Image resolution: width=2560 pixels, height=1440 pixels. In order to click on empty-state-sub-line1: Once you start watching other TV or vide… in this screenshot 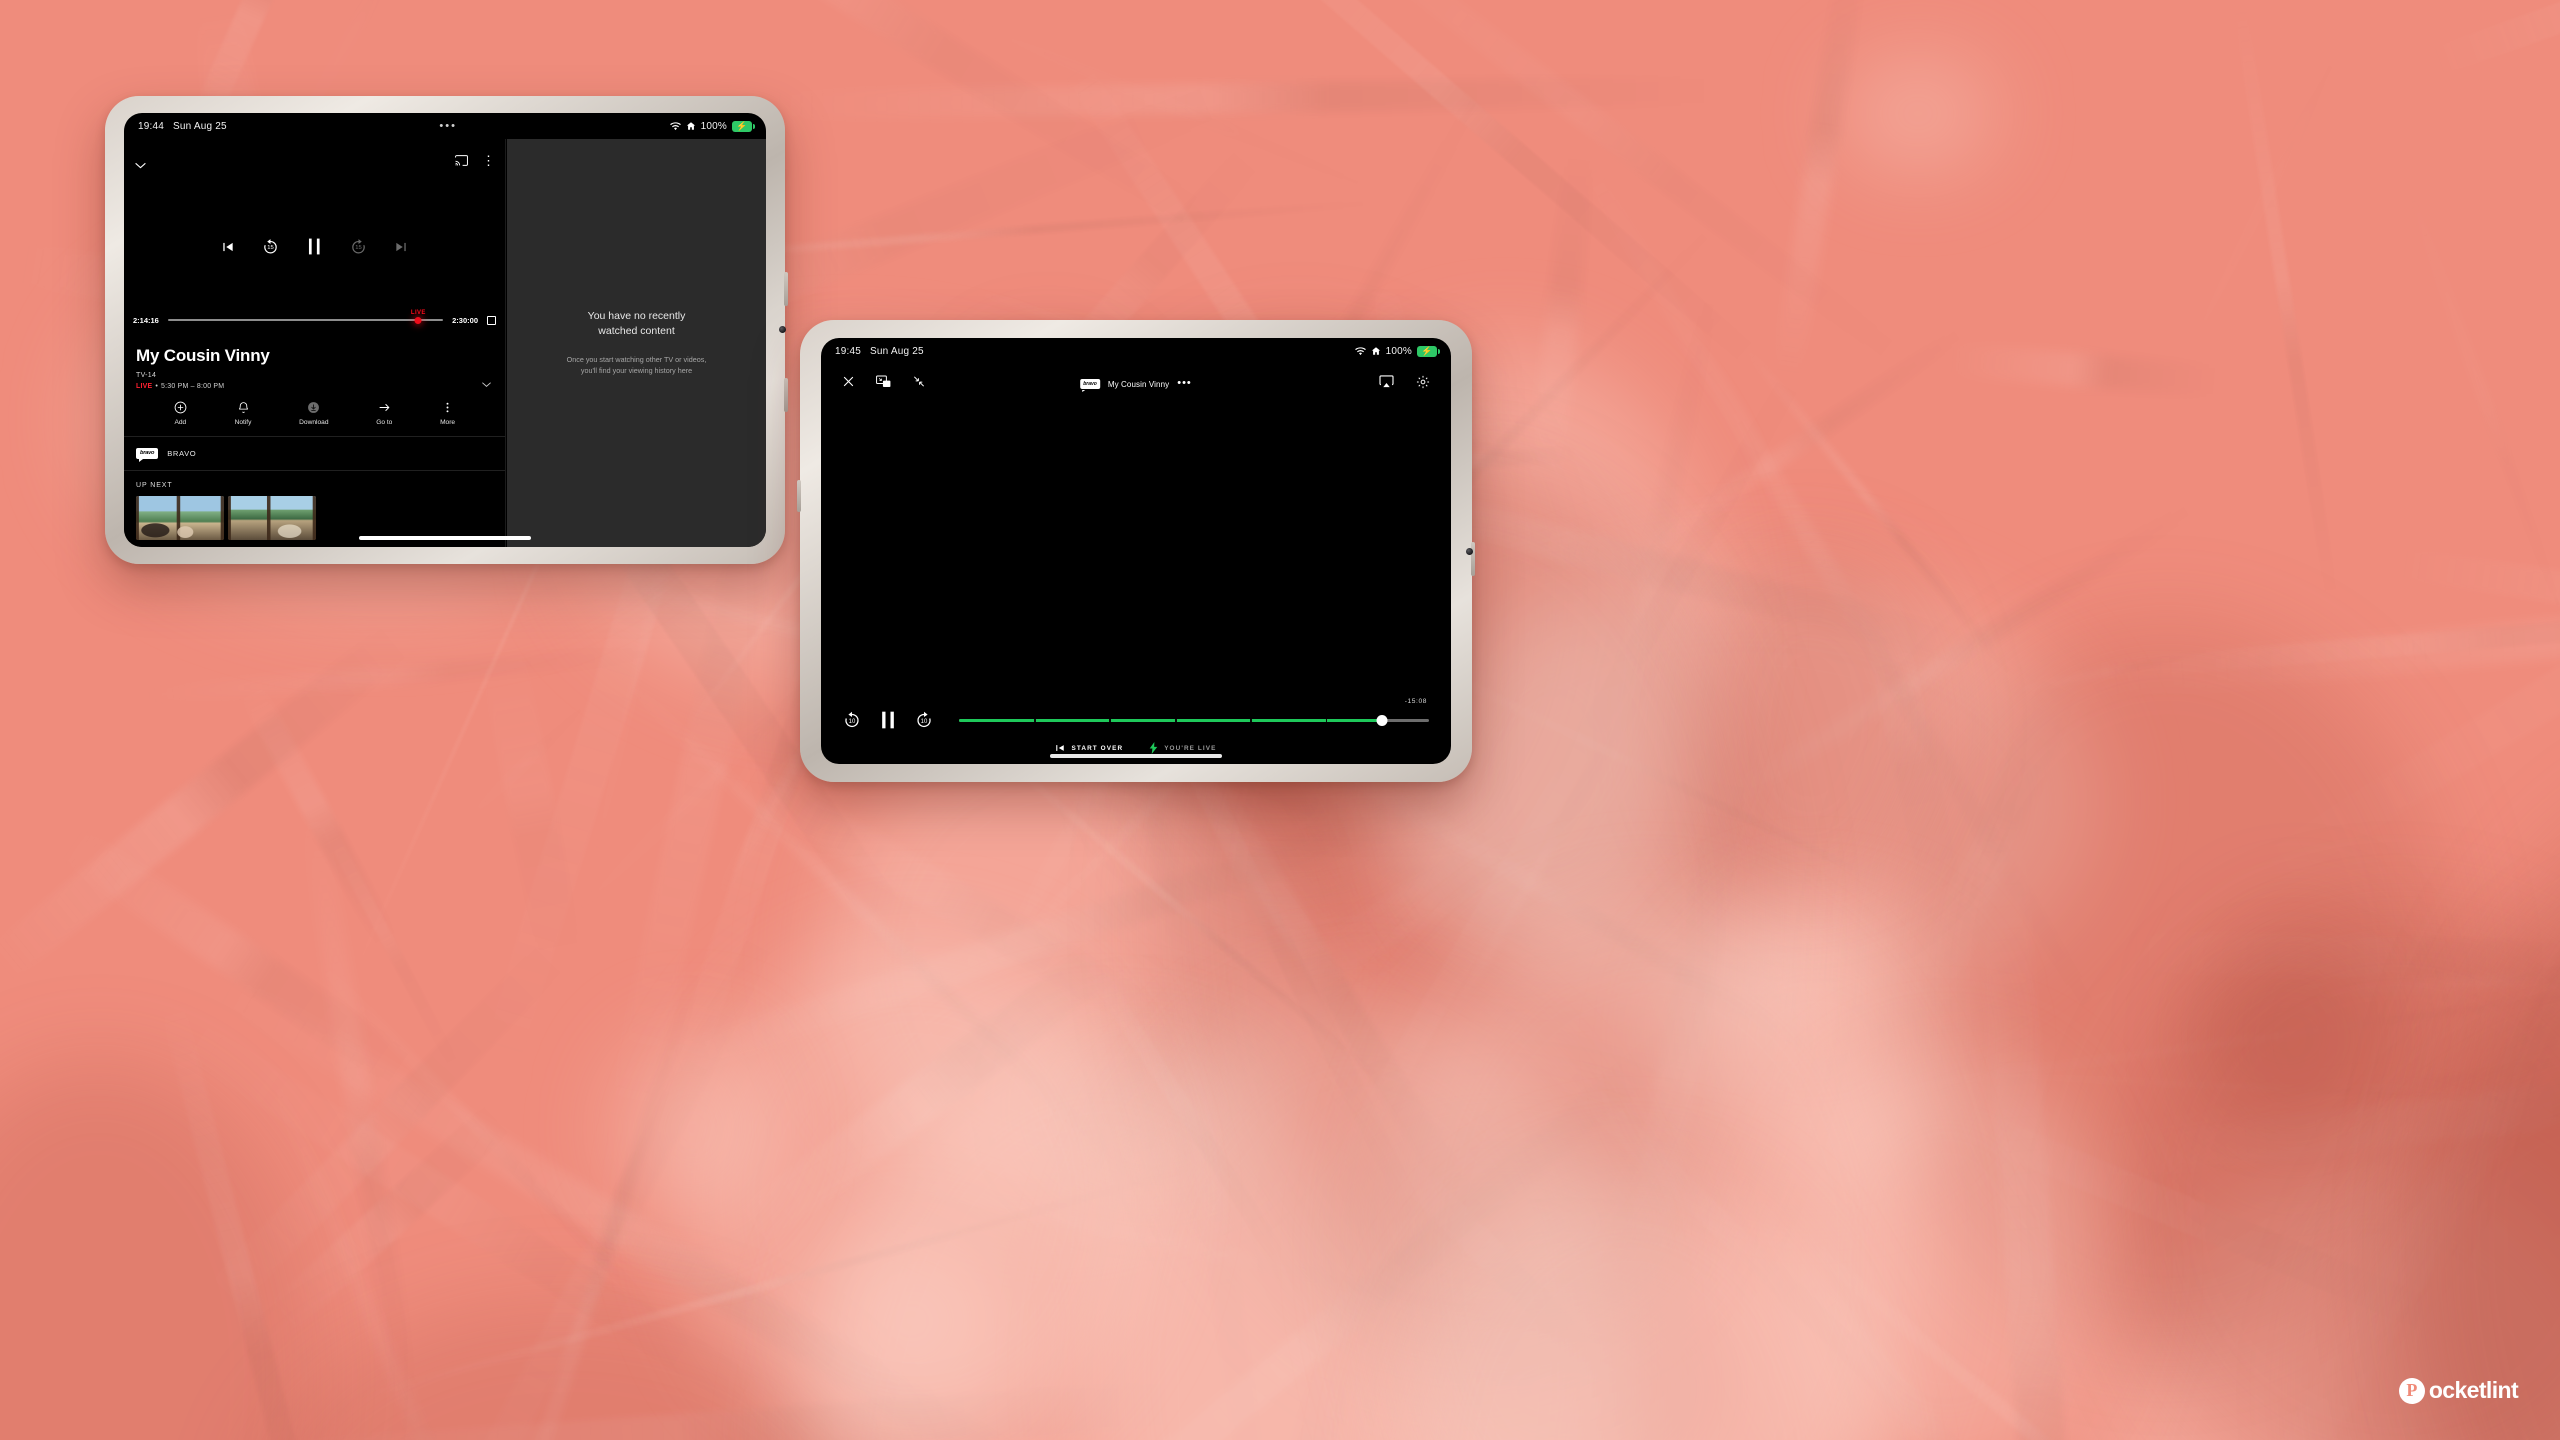, I will do `click(636, 360)`.